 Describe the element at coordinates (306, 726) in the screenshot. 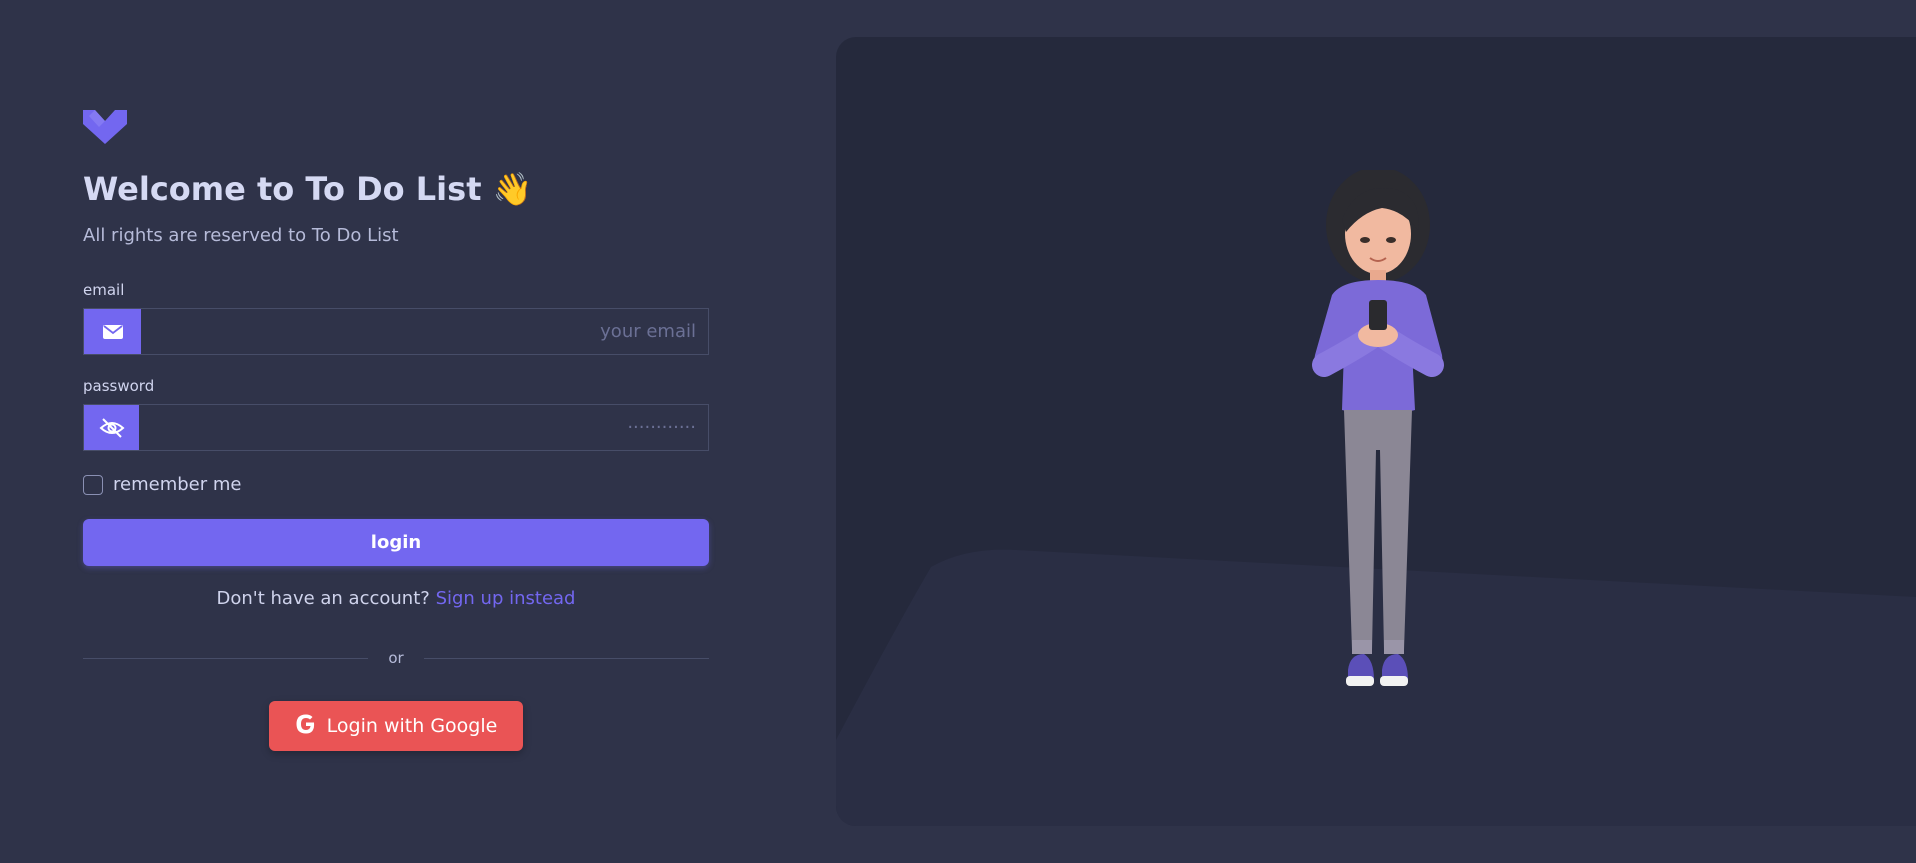

I see `google-icon` at that location.